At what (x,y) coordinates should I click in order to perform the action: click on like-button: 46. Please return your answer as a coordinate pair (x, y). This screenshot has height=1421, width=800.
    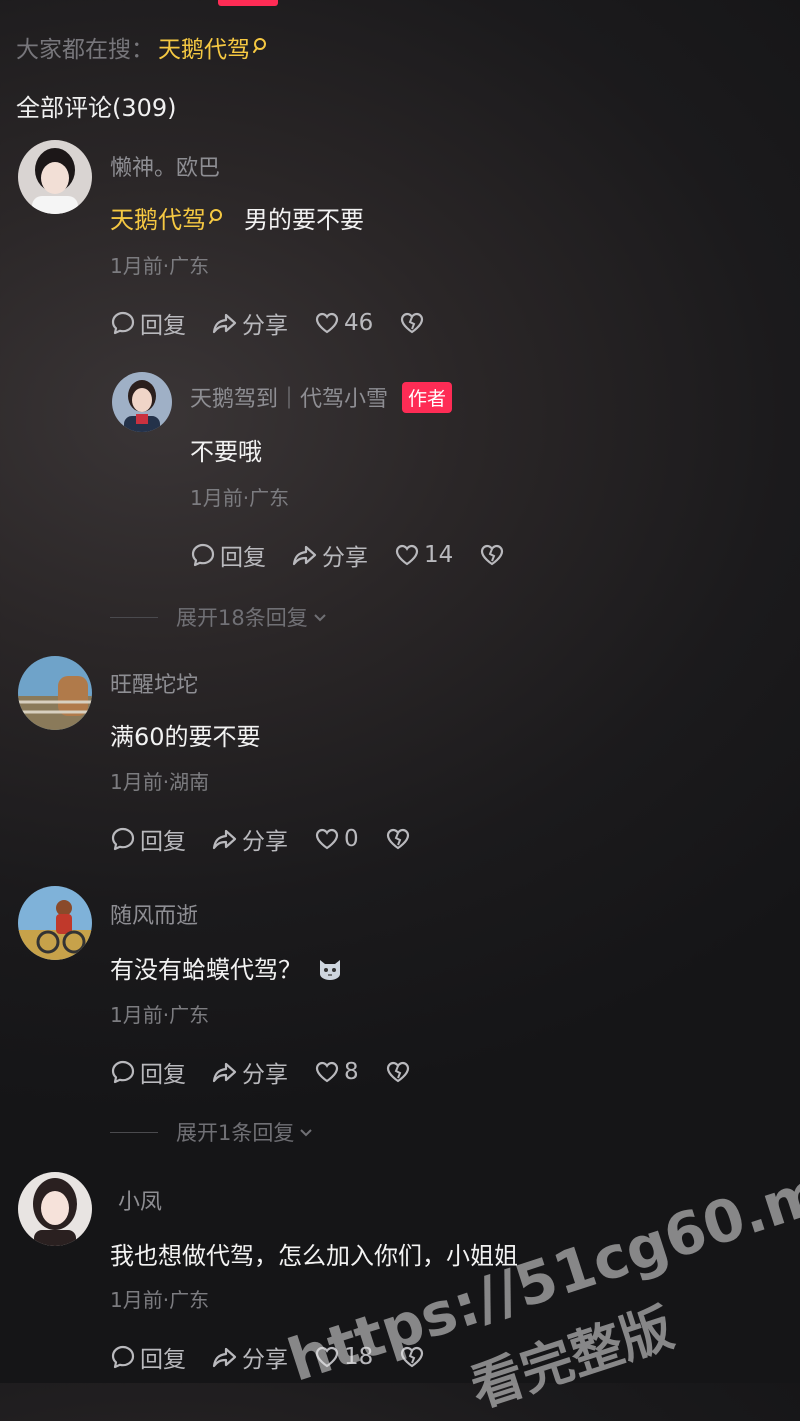
    Looking at the image, I should click on (343, 323).